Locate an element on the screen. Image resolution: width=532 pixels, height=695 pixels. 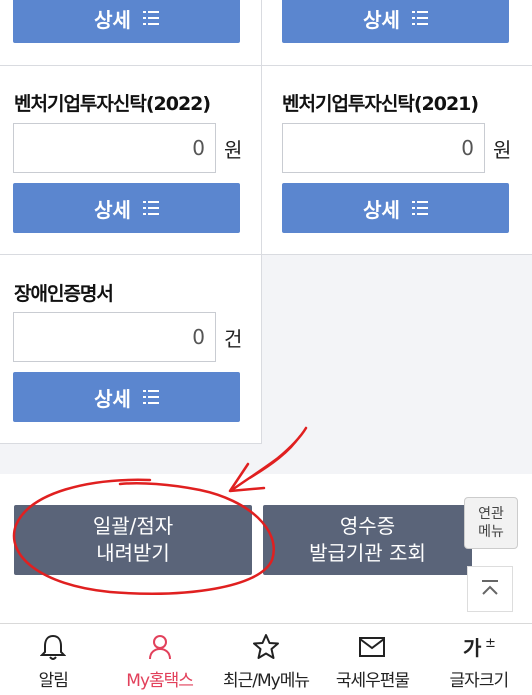
tab-recent-my-menu: 최근/My메뉴 is located at coordinates (266, 659).